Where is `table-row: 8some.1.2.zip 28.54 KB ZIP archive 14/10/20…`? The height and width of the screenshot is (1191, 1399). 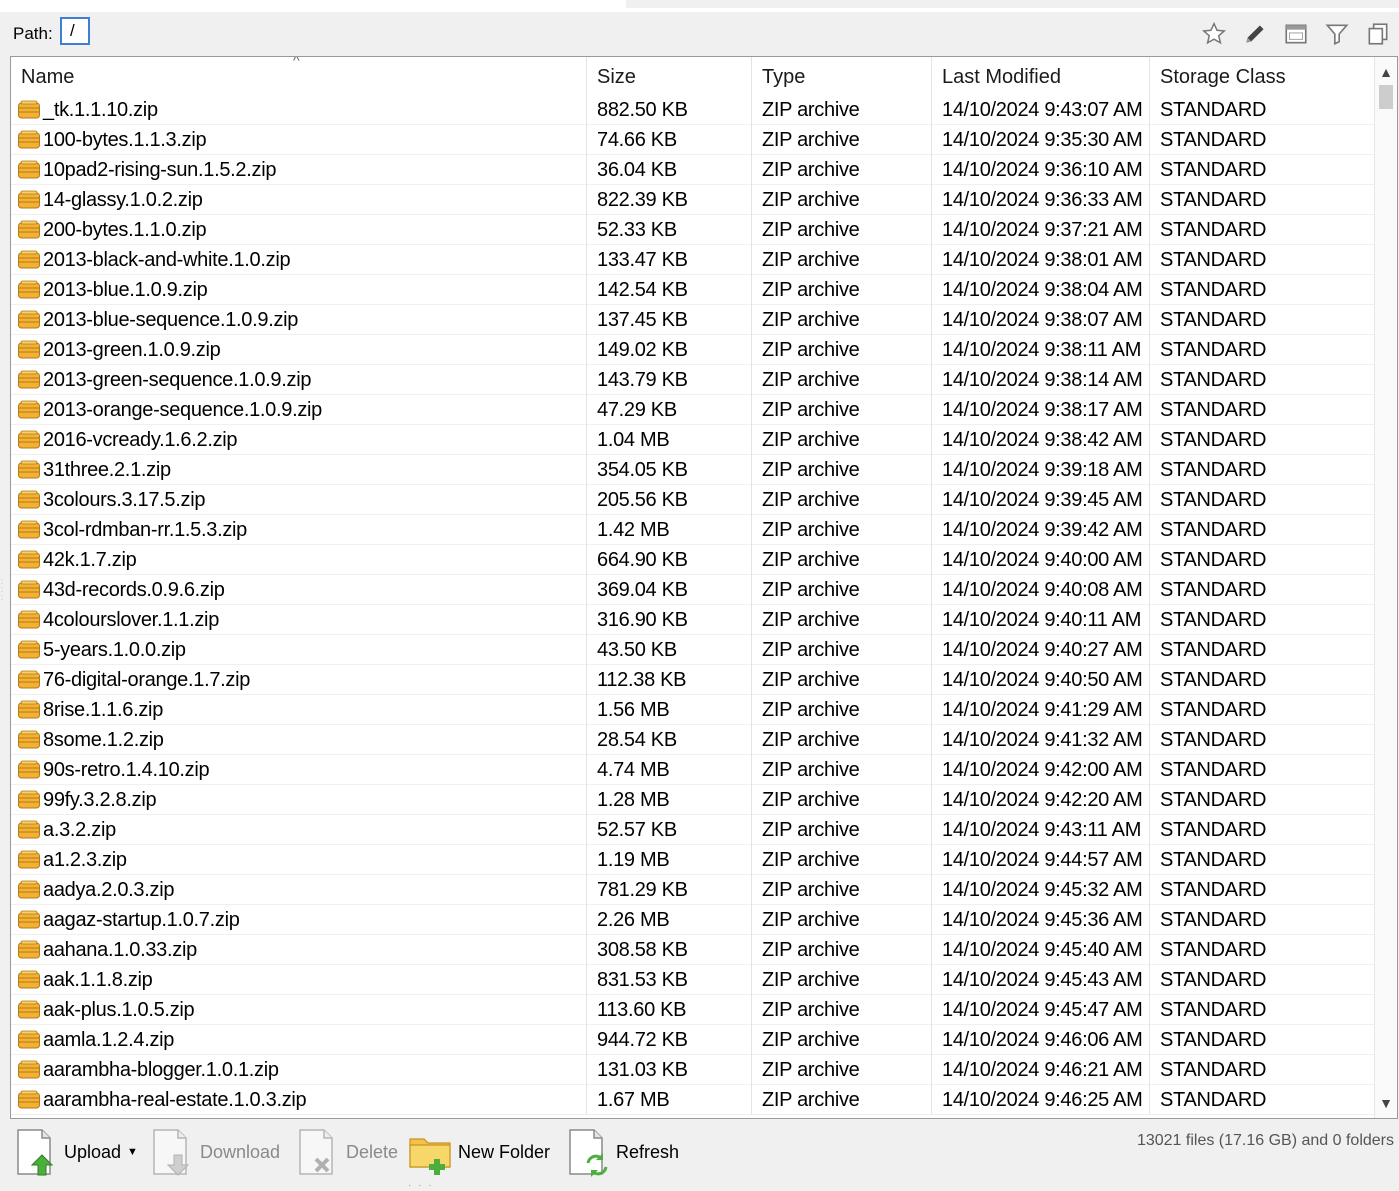 table-row: 8some.1.2.zip 28.54 KB ZIP archive 14/10/20… is located at coordinates (693, 740).